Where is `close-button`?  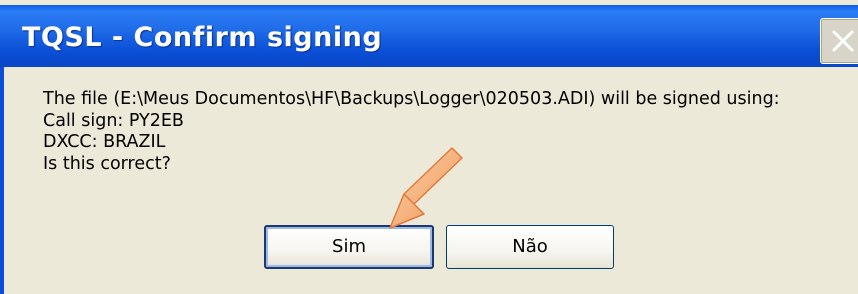 close-button is located at coordinates (839, 41).